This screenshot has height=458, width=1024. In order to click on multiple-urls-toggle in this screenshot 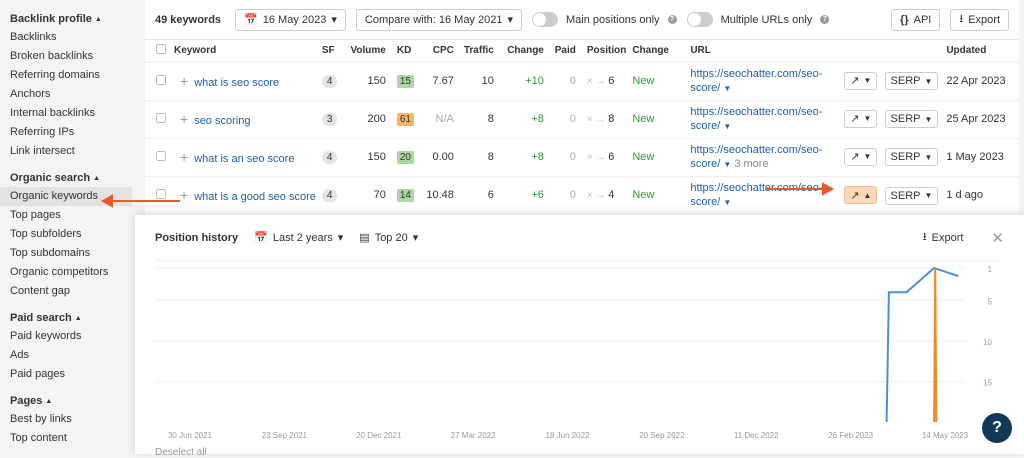, I will do `click(699, 19)`.